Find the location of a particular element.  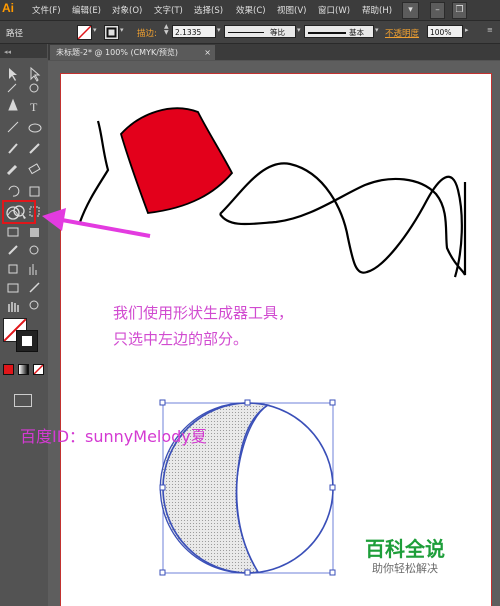

annotation-arrow is located at coordinates (106, 228).